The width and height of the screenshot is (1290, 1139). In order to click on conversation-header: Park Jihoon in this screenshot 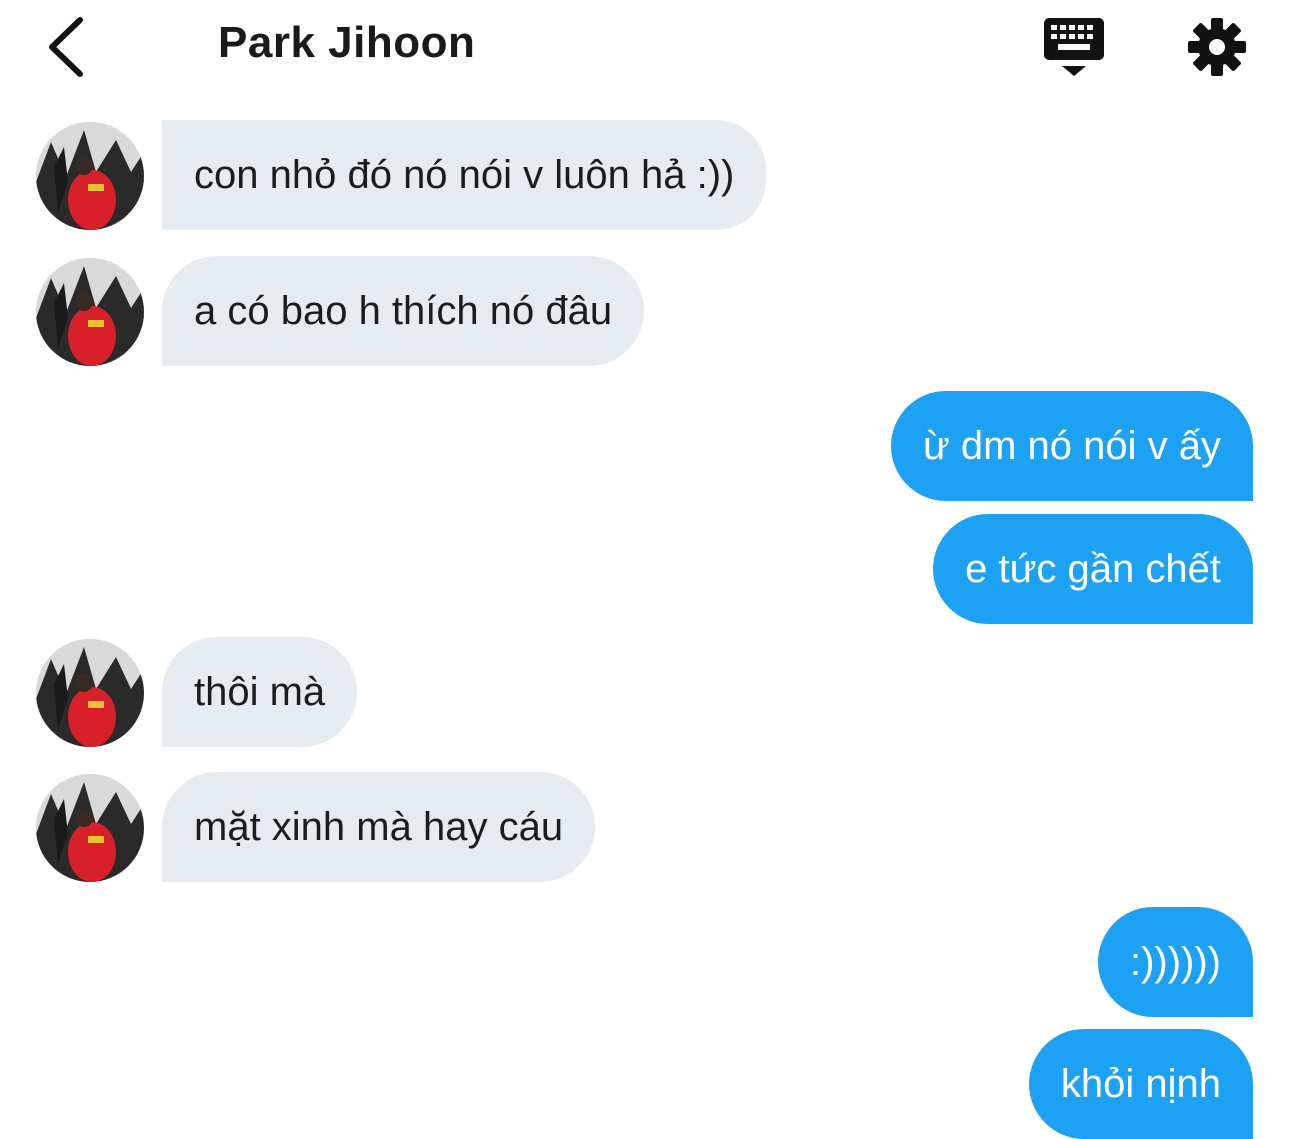, I will do `click(645, 50)`.